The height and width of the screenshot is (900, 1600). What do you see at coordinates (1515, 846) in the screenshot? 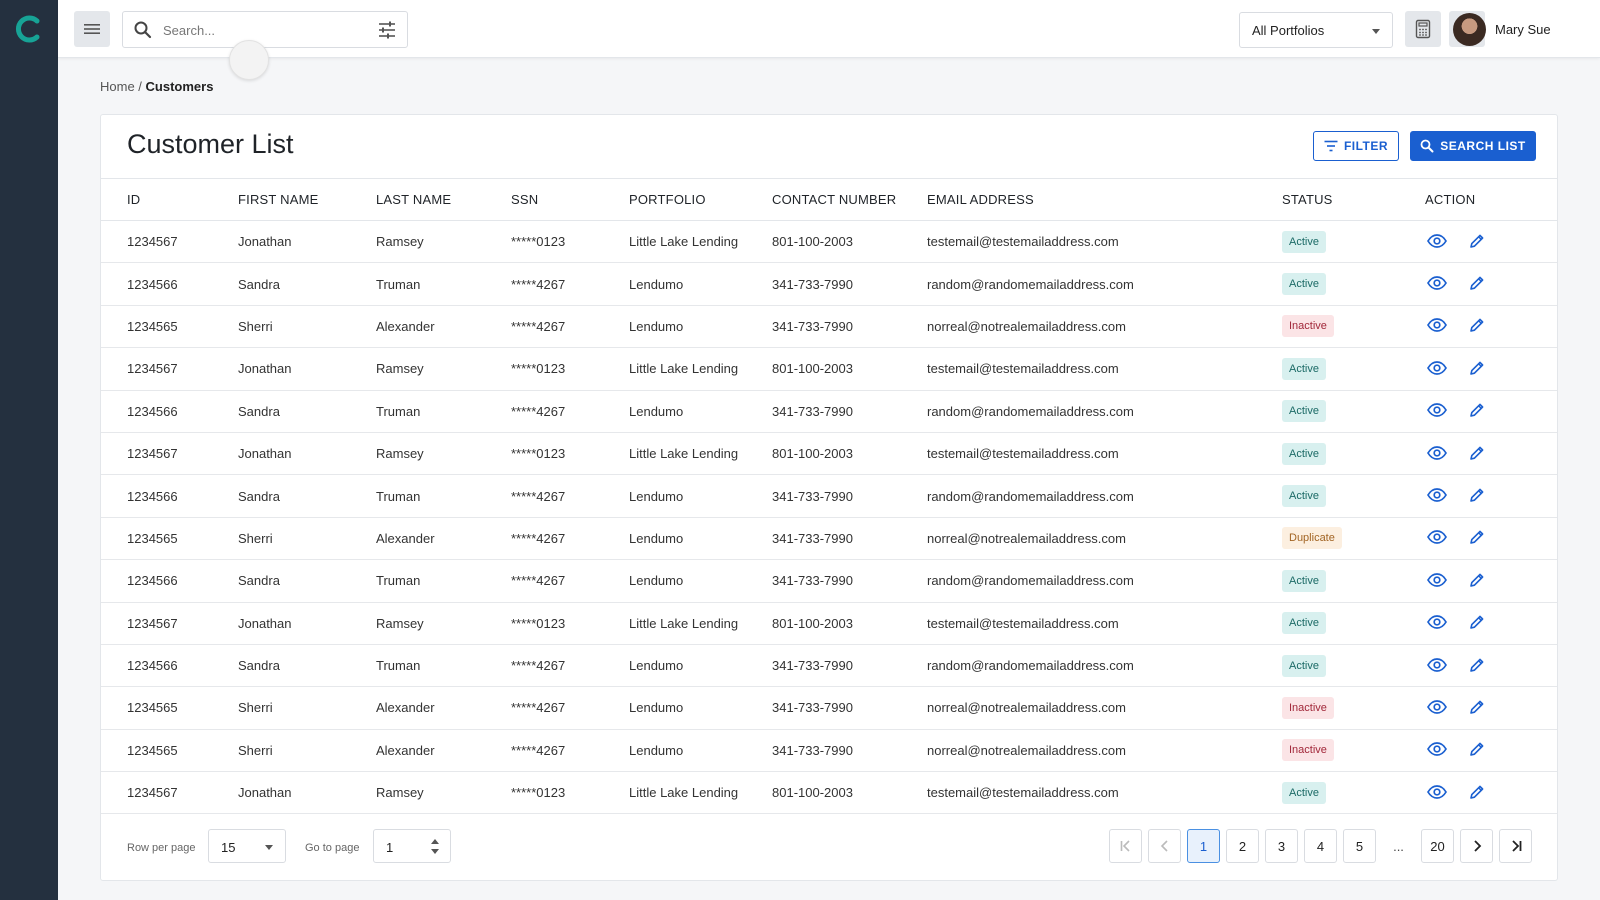
I see `last-page-button` at bounding box center [1515, 846].